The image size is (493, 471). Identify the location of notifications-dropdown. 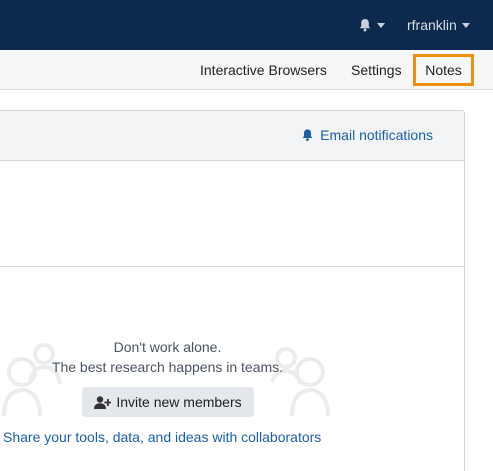
(371, 25).